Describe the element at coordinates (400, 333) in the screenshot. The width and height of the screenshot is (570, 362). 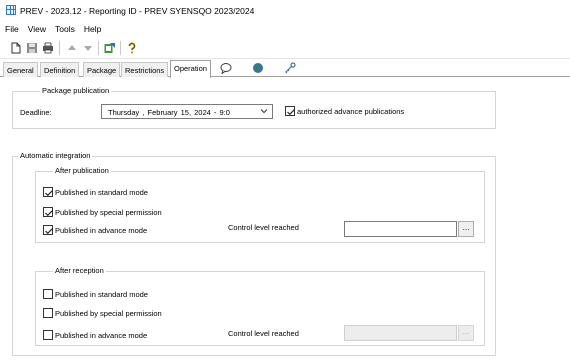
I see `rec-control-level-field` at that location.